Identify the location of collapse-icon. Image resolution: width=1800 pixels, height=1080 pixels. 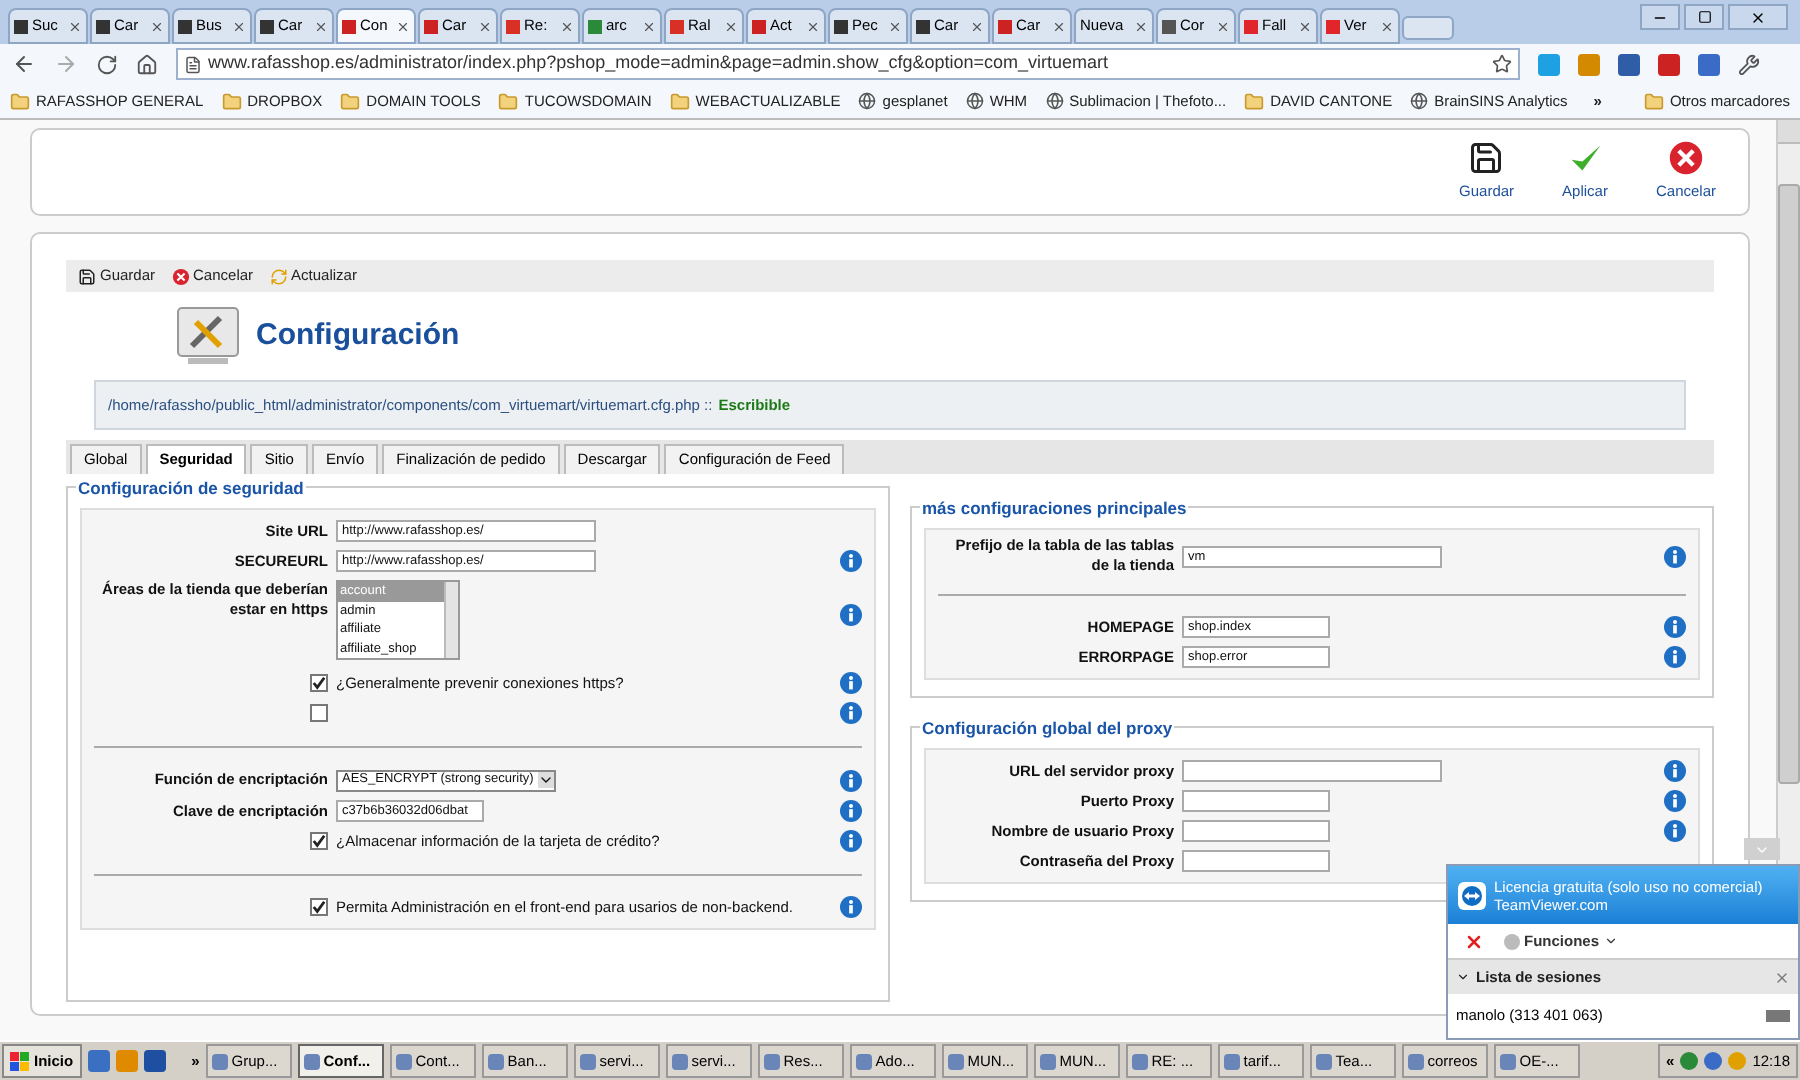
(1463, 977).